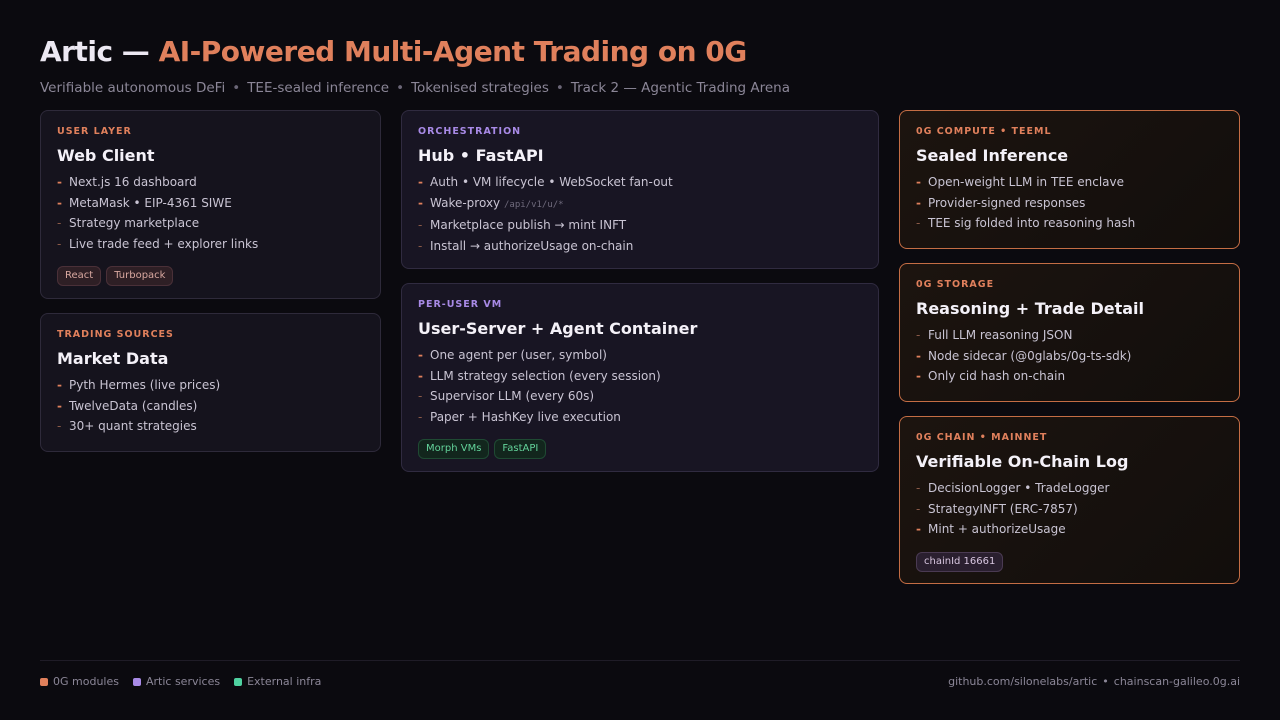 The image size is (1280, 720). Describe the element at coordinates (640, 225) in the screenshot. I see `list-item: - Marketplace publish → mint INFT` at that location.